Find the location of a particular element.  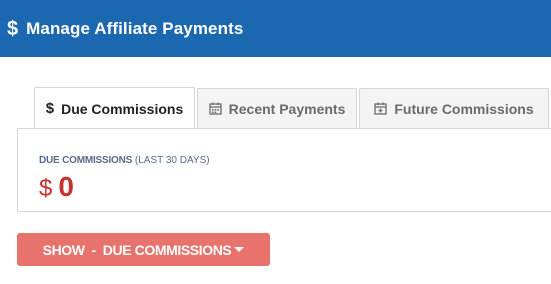

tab-recent-payments: Recent Payments is located at coordinates (277, 108).